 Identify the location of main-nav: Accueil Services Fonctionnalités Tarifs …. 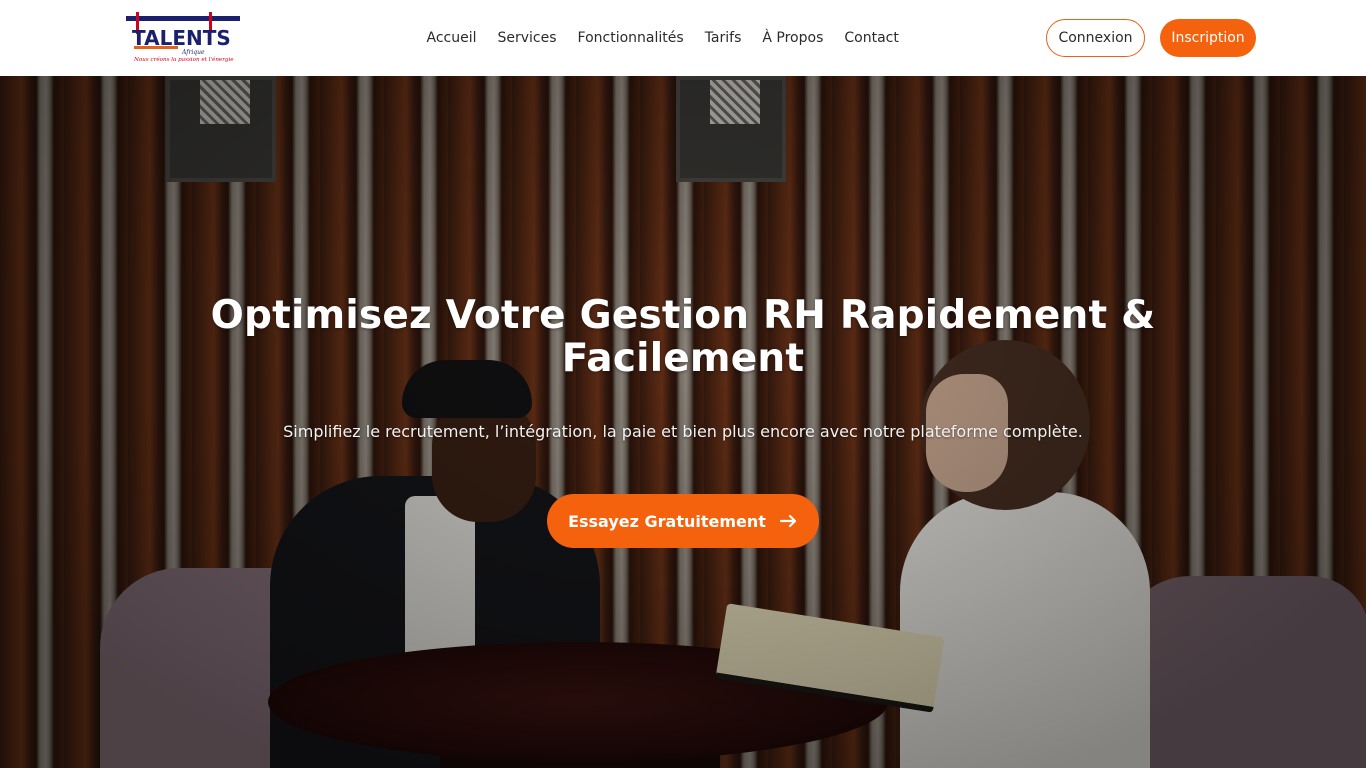
(662, 38).